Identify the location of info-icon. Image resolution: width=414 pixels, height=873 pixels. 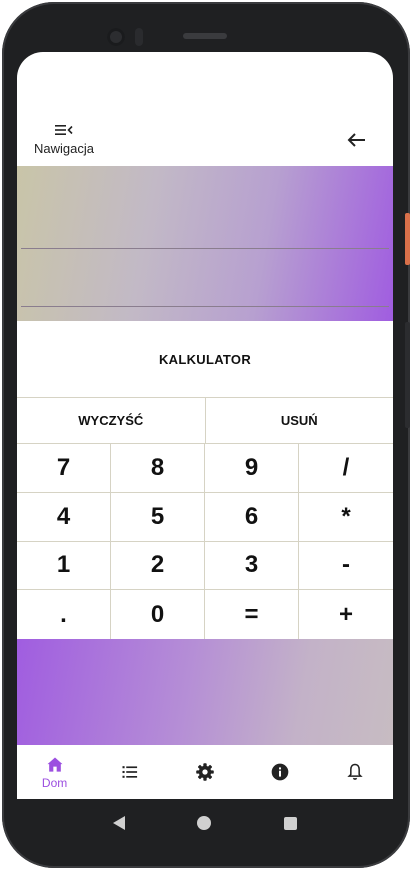
(280, 772).